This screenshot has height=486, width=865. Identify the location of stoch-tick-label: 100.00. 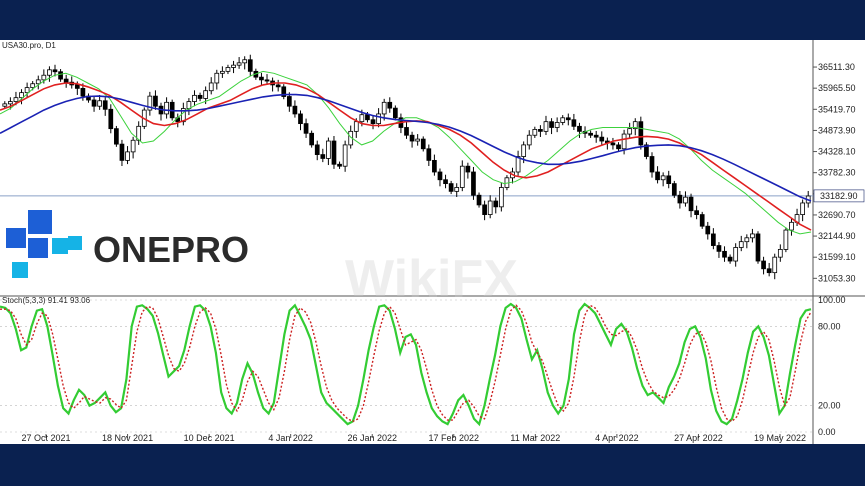
(832, 300).